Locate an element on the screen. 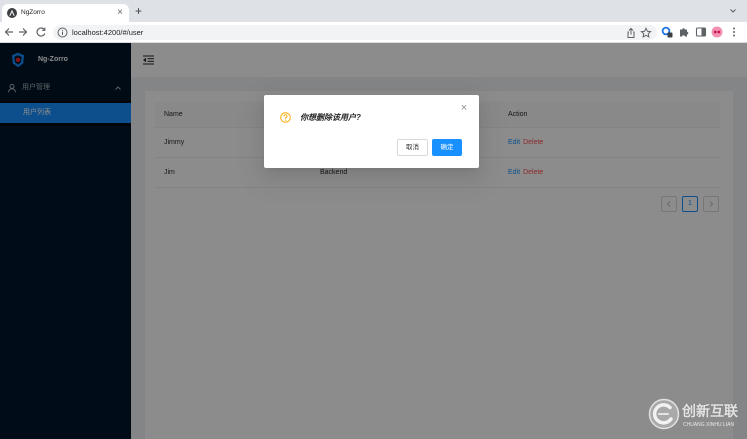  tab-title: NgZorro is located at coordinates (33, 12).